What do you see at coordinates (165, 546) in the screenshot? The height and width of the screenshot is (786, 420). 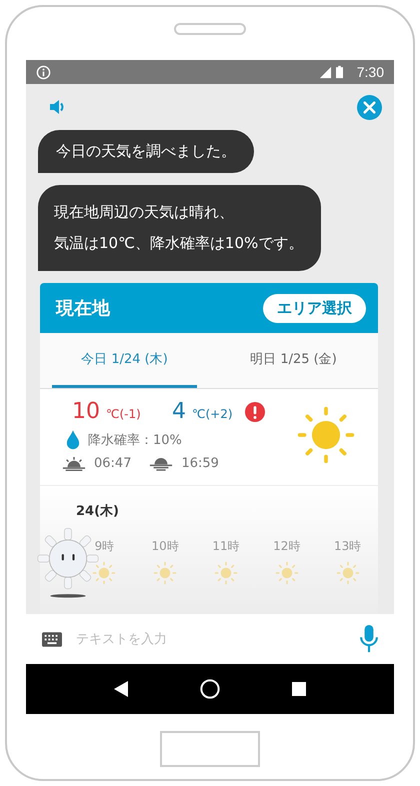 I see `hour-label: 10時` at bounding box center [165, 546].